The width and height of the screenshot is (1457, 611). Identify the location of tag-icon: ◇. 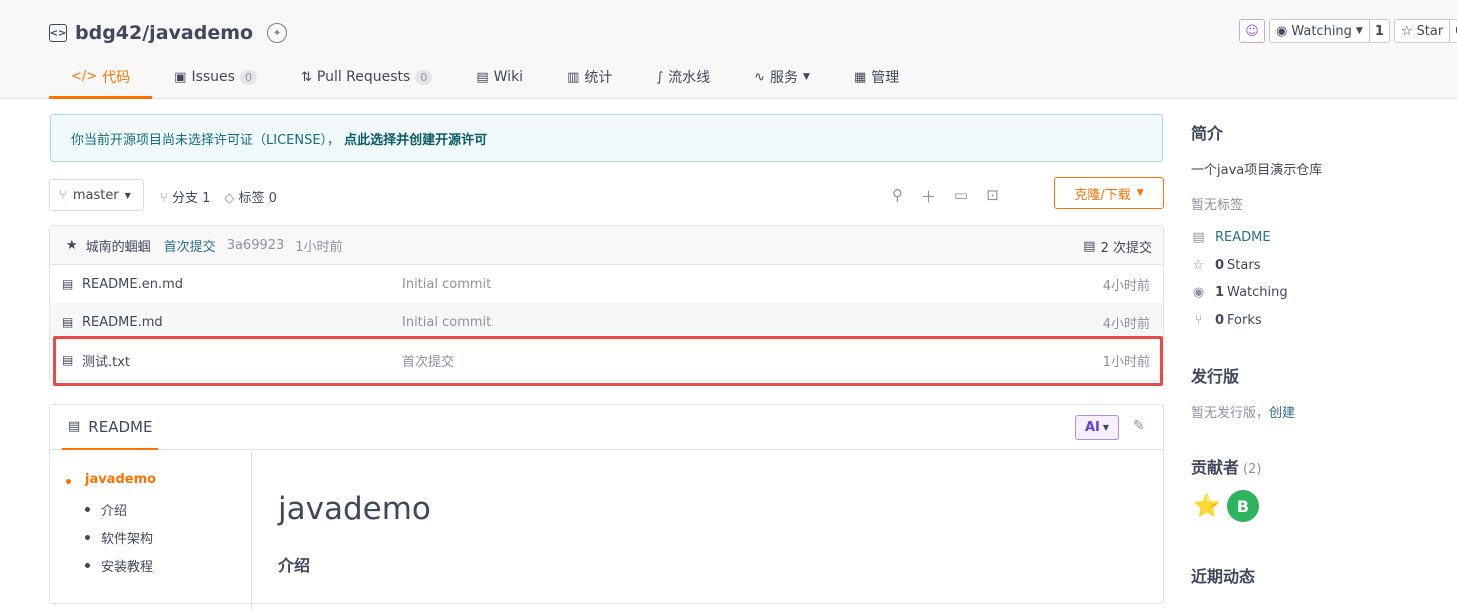
(229, 198).